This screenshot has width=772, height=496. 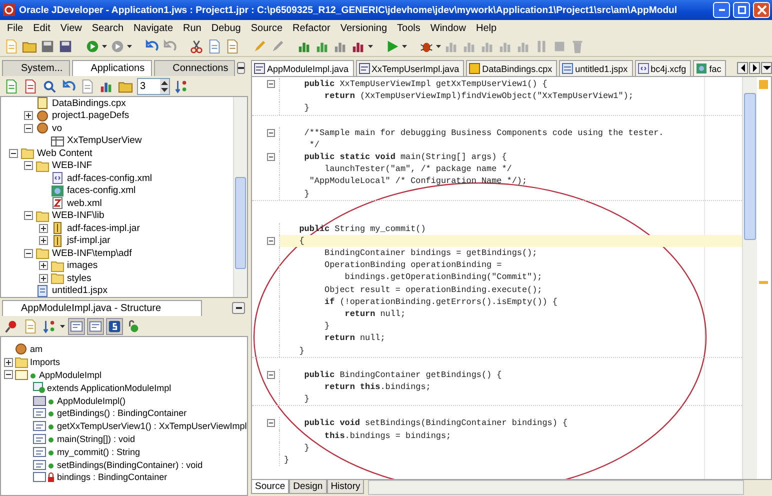 I want to click on scroll-right-button, so click(x=754, y=68).